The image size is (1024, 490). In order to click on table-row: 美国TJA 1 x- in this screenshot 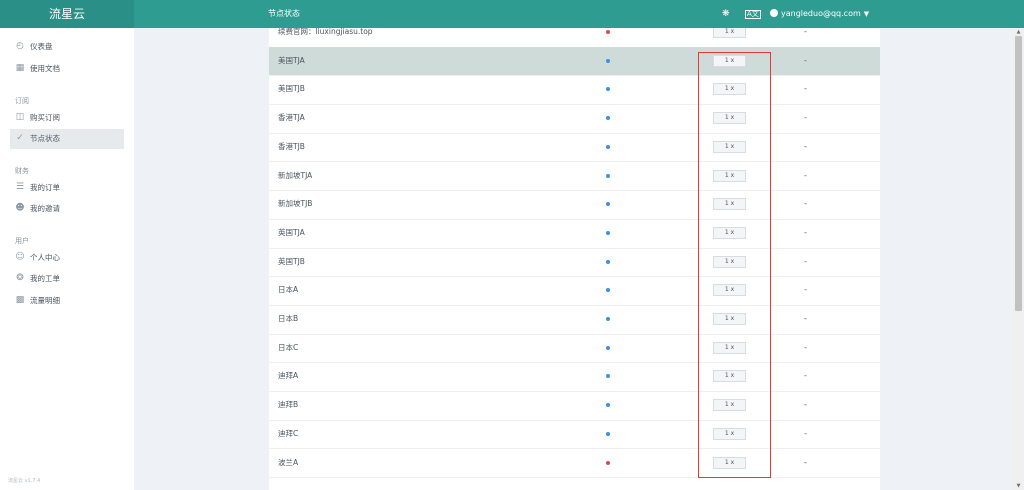, I will do `click(574, 61)`.